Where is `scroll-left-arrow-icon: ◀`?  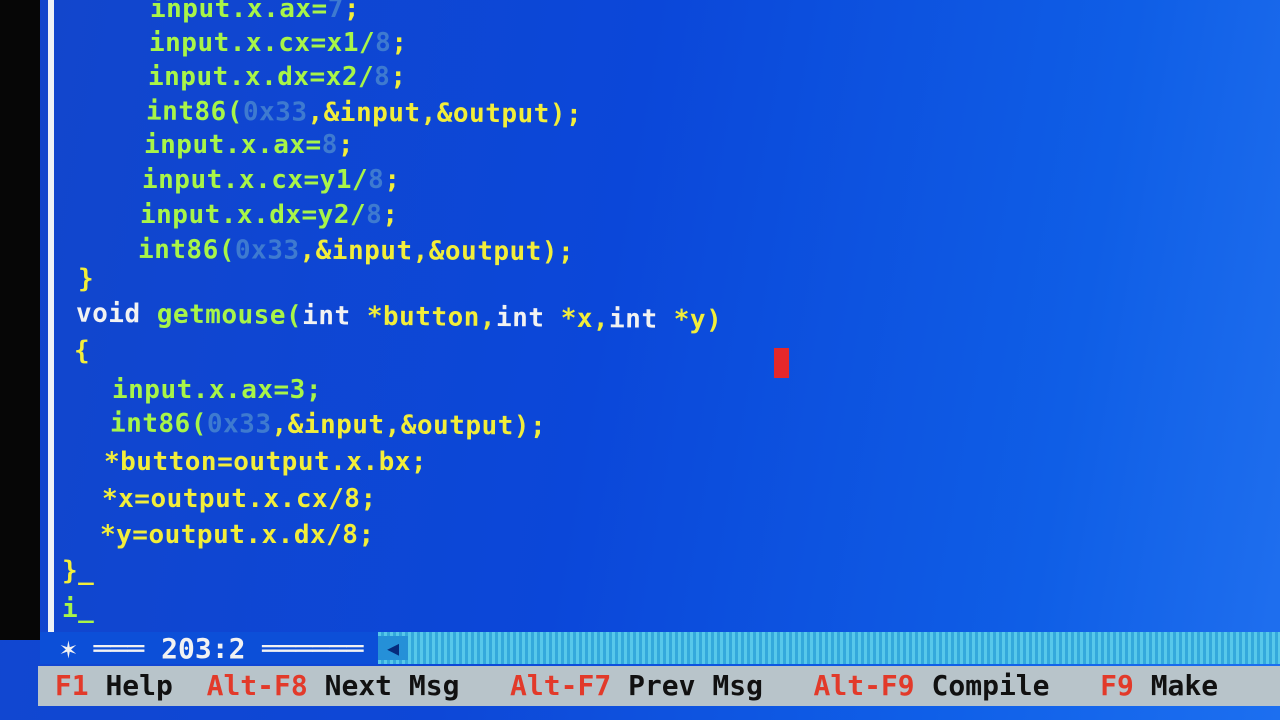
scroll-left-arrow-icon: ◀ is located at coordinates (393, 648).